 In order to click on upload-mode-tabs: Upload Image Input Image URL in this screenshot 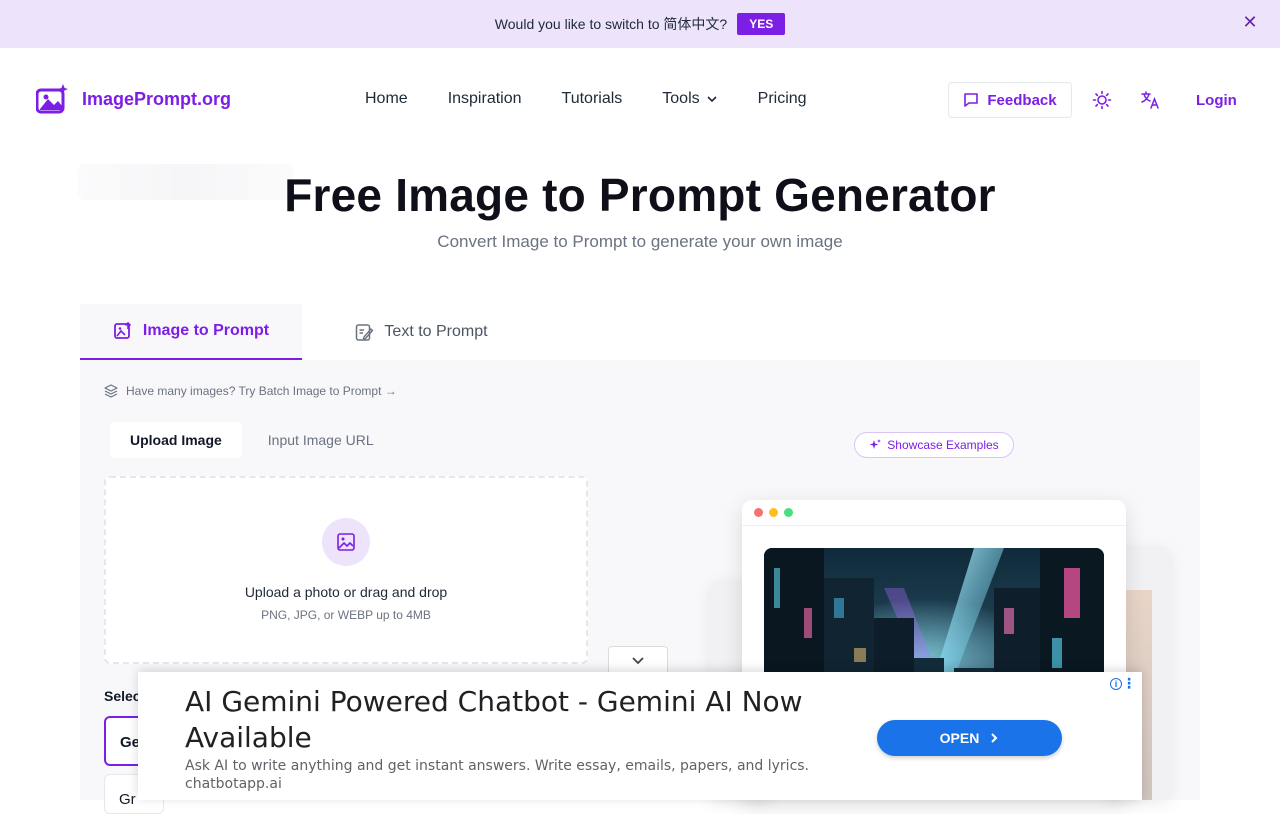, I will do `click(252, 440)`.